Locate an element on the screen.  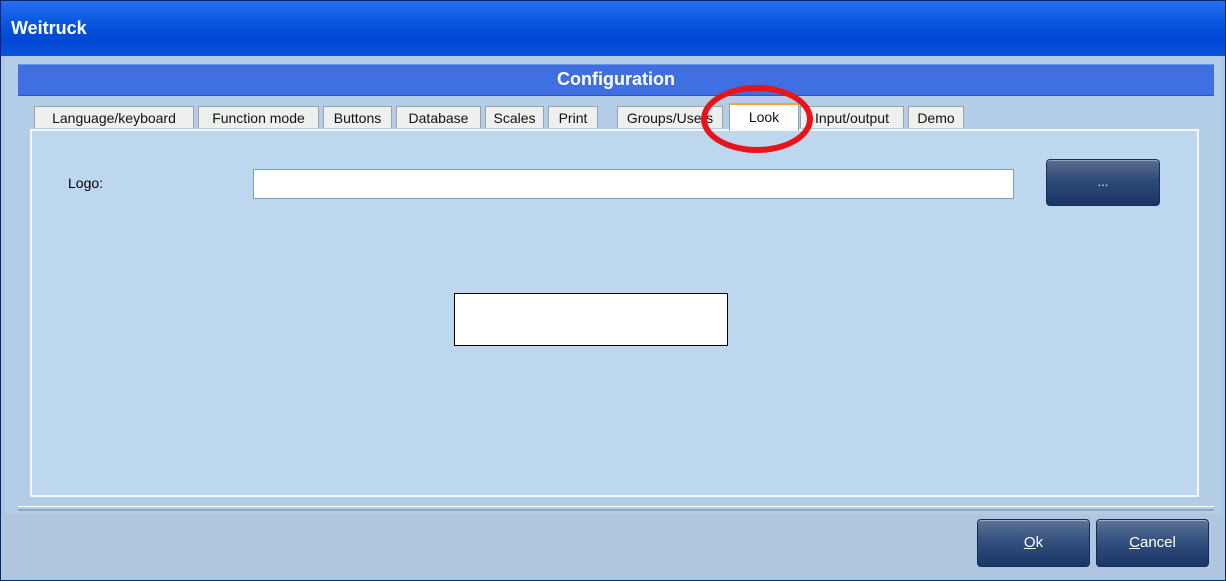
ok-mnemonic: O is located at coordinates (1029, 542).